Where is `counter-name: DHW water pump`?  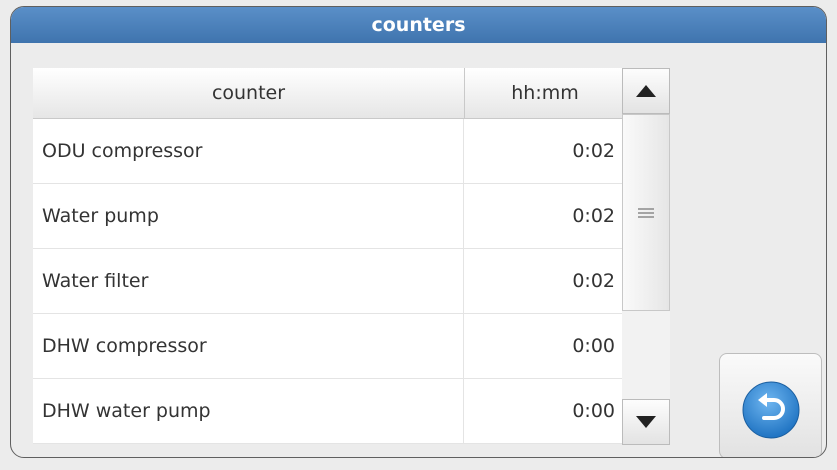 counter-name: DHW water pump is located at coordinates (248, 411).